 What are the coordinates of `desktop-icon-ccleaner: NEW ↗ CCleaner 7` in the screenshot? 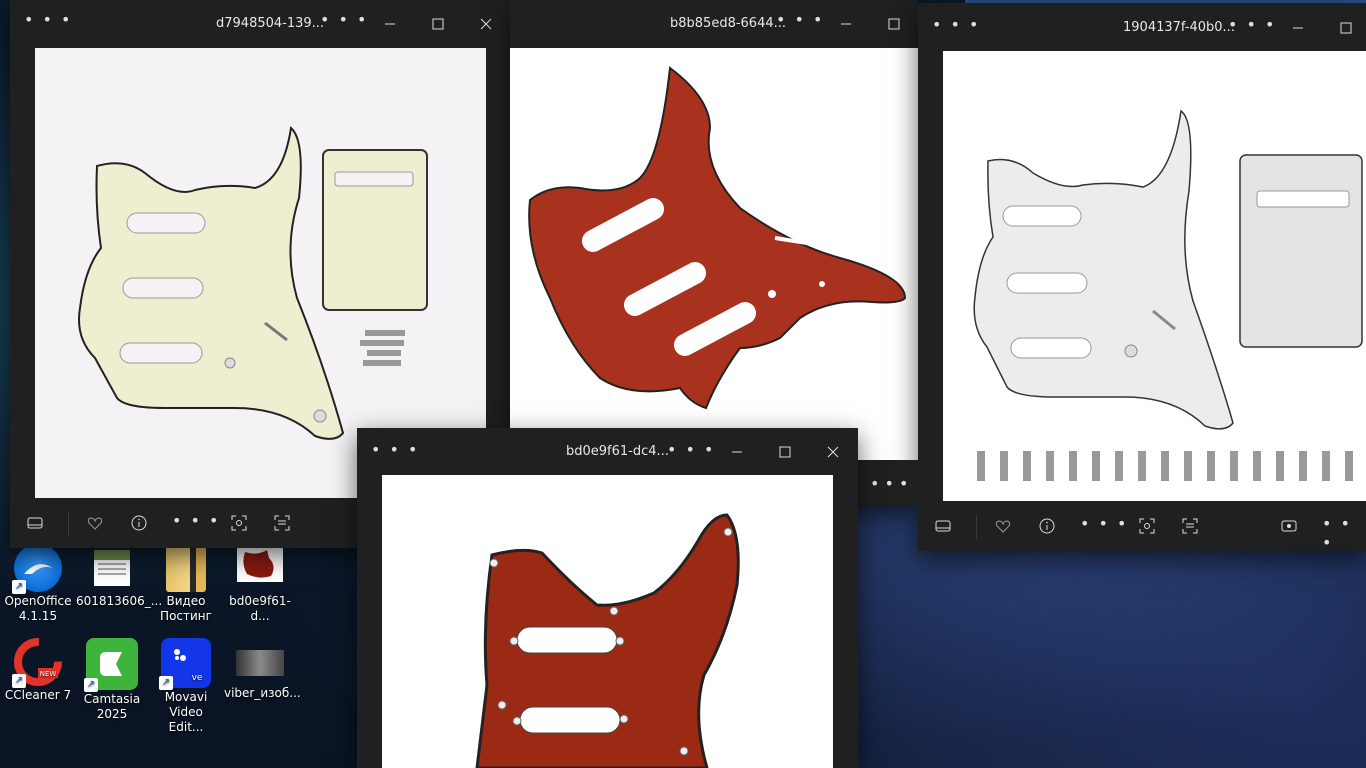 It's located at (38, 670).